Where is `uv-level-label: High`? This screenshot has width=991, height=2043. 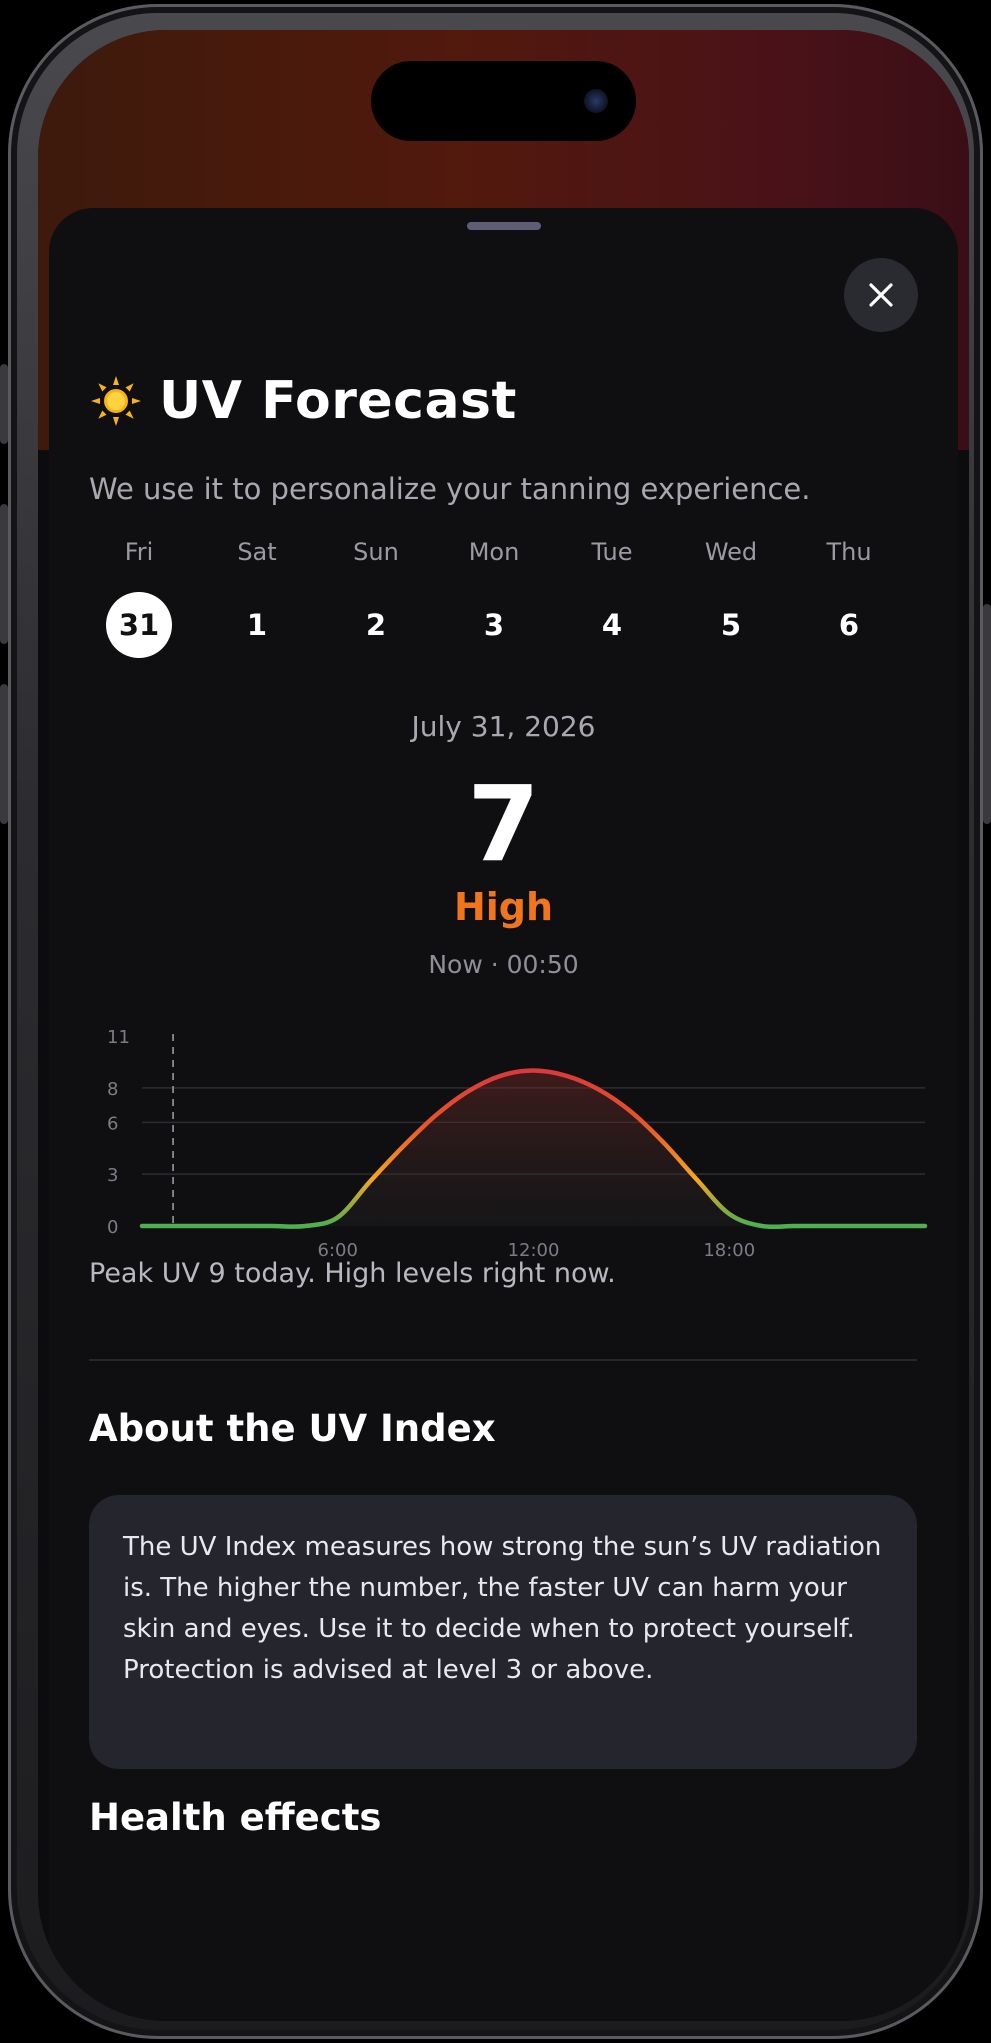 uv-level-label: High is located at coordinates (503, 907).